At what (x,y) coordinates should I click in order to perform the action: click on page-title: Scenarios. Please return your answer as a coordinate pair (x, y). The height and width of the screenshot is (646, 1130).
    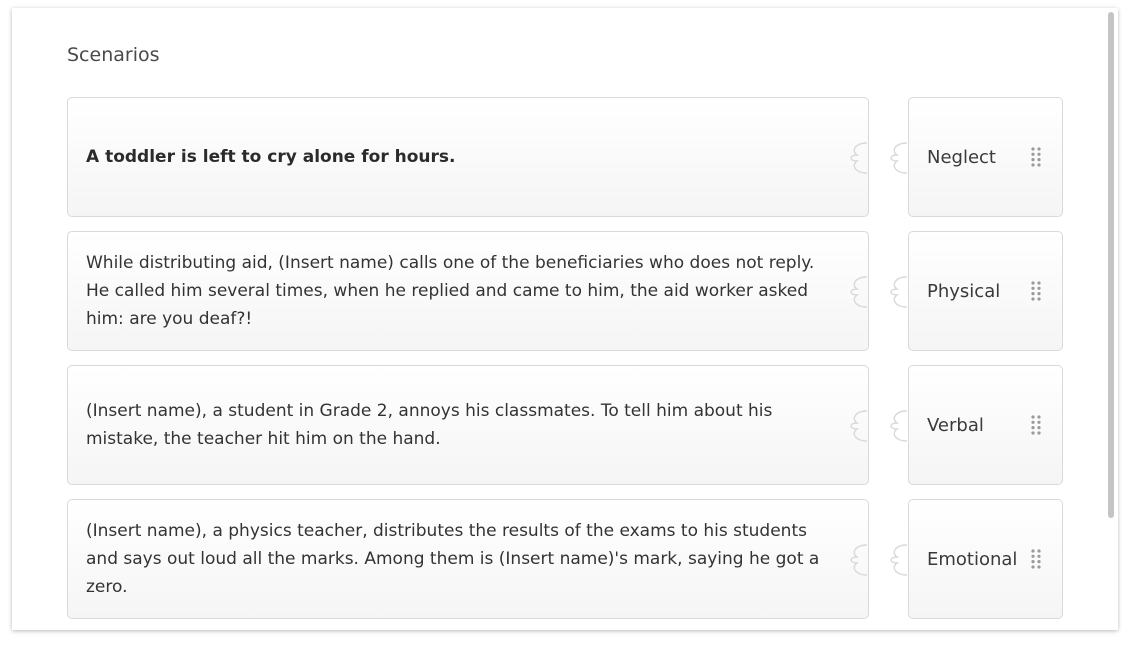
    Looking at the image, I should click on (113, 55).